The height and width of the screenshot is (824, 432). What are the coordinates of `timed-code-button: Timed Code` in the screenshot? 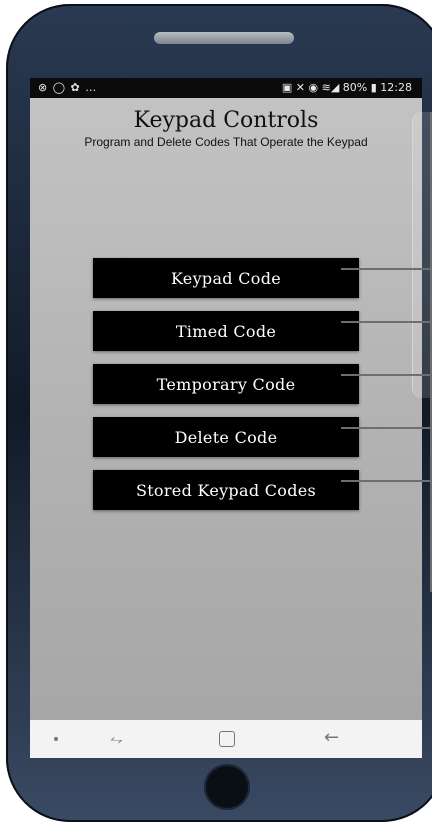 It's located at (226, 331).